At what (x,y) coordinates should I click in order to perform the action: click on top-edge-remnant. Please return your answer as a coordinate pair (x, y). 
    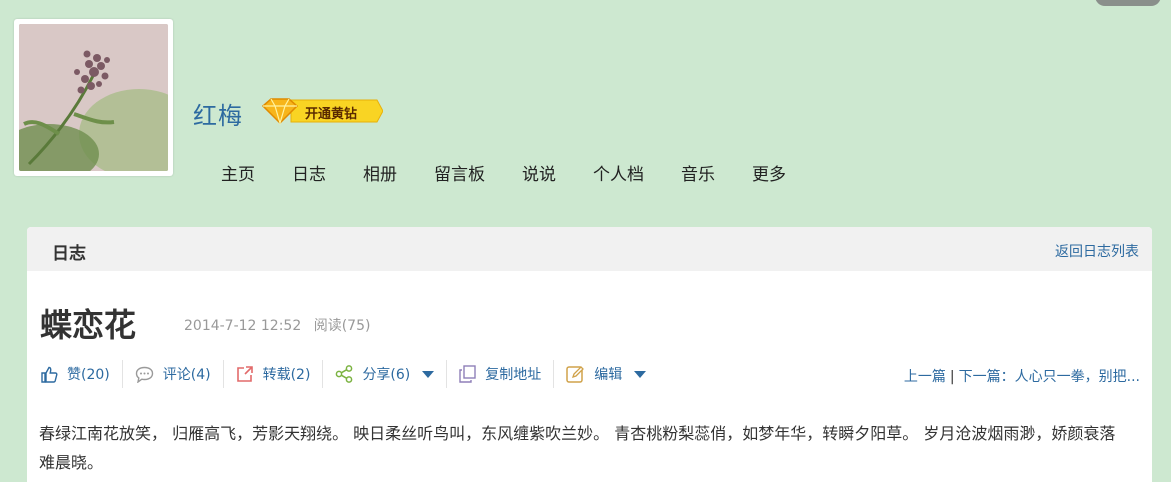
    Looking at the image, I should click on (143, 1).